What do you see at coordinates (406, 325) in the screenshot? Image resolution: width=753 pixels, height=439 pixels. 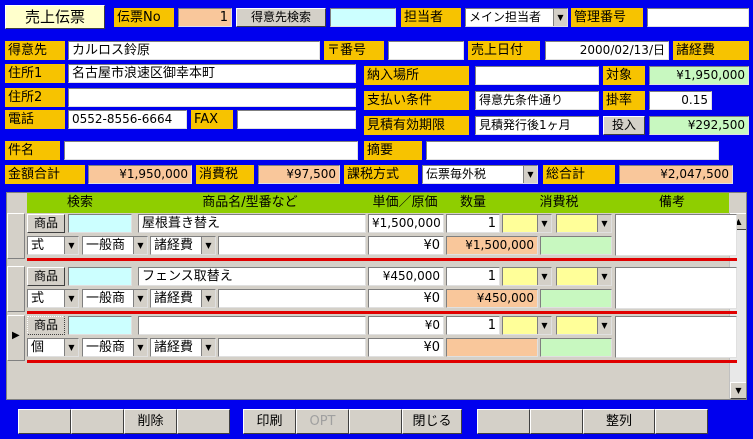 I see `unit-price-field: ¥0` at bounding box center [406, 325].